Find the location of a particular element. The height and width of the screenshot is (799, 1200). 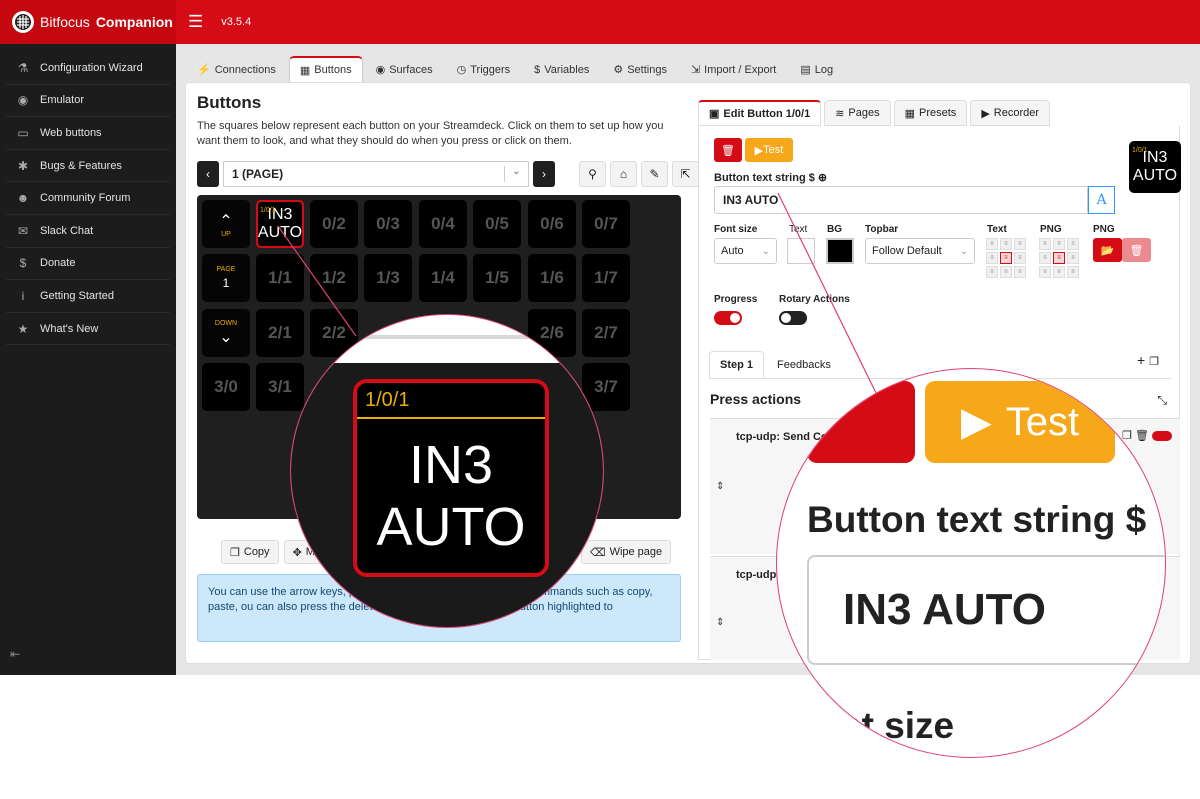

edit-page-button: ✎ is located at coordinates (654, 174).